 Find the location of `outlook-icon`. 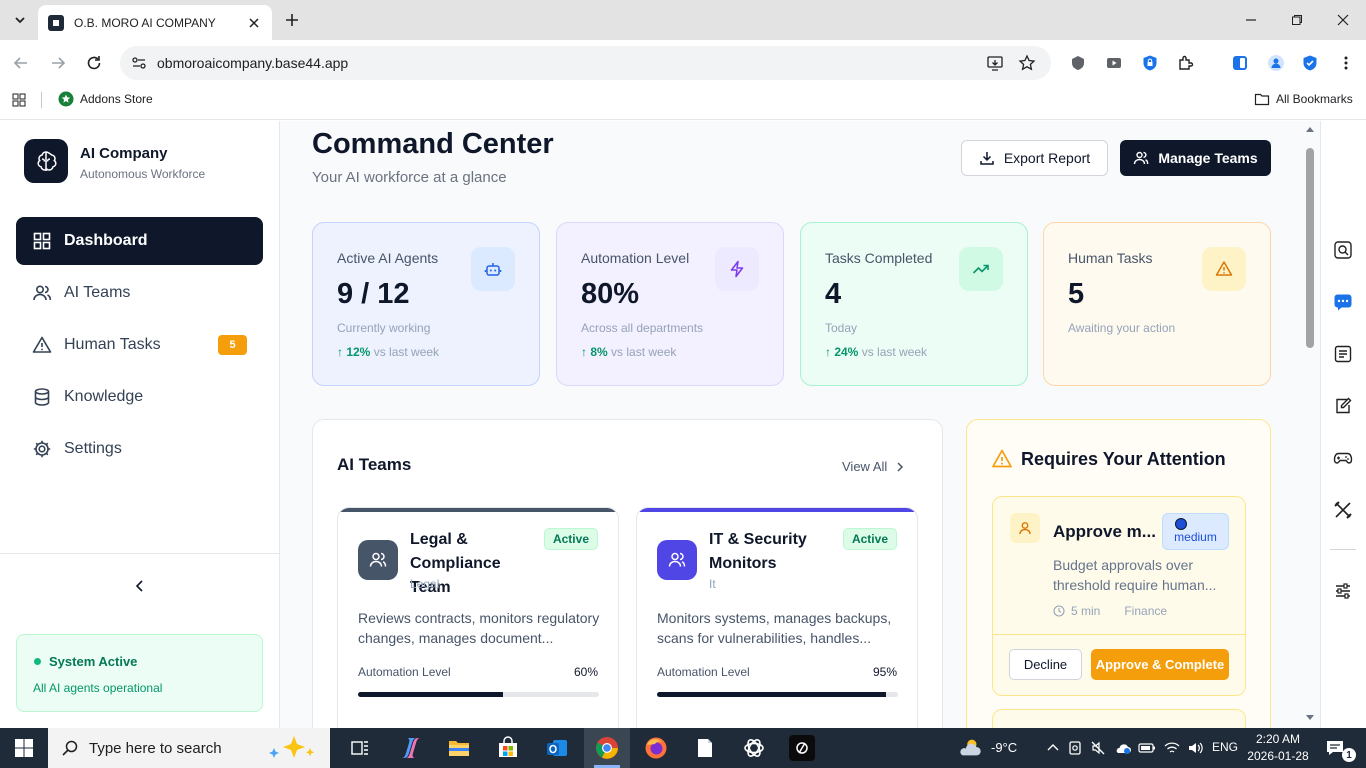

outlook-icon is located at coordinates (557, 748).